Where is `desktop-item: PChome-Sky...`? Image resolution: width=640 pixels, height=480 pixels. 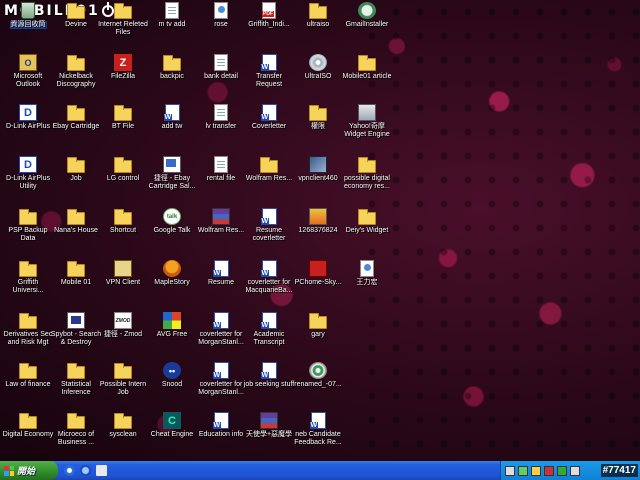
desktop-item: PChome-Sky... is located at coordinates (318, 273).